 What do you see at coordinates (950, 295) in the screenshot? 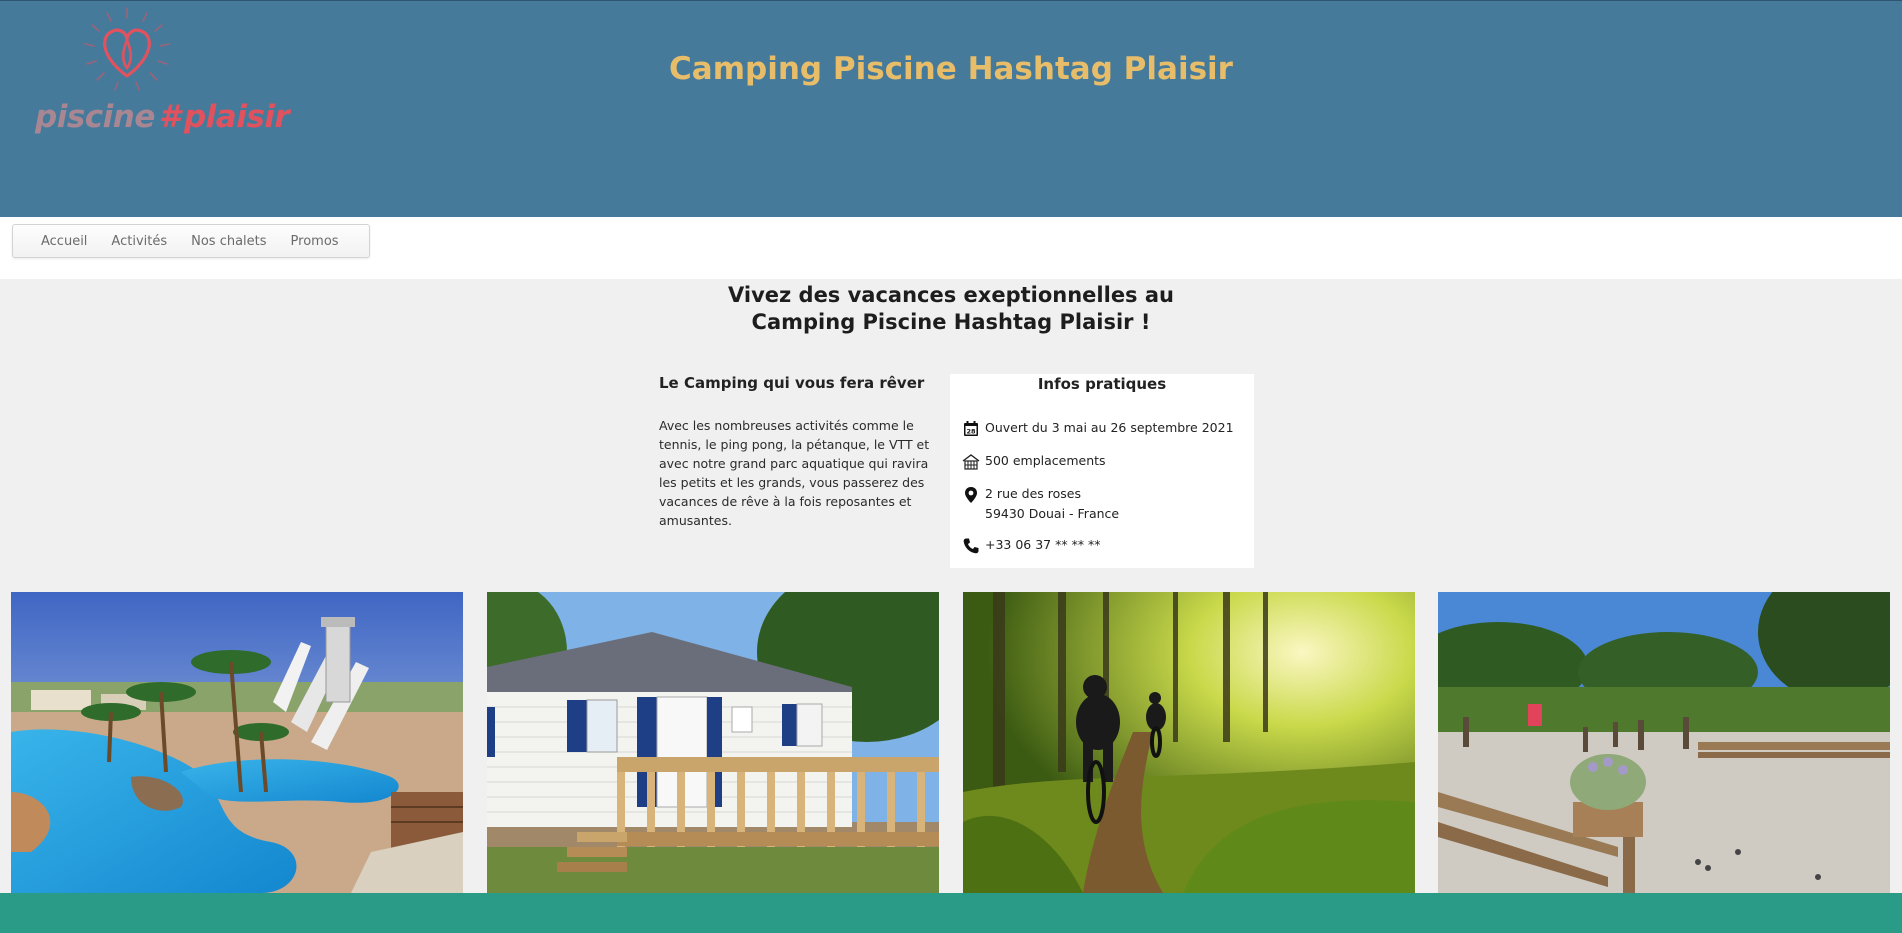
I see `main-heading-line1: Vivez des vacances exeptionnelles au` at bounding box center [950, 295].